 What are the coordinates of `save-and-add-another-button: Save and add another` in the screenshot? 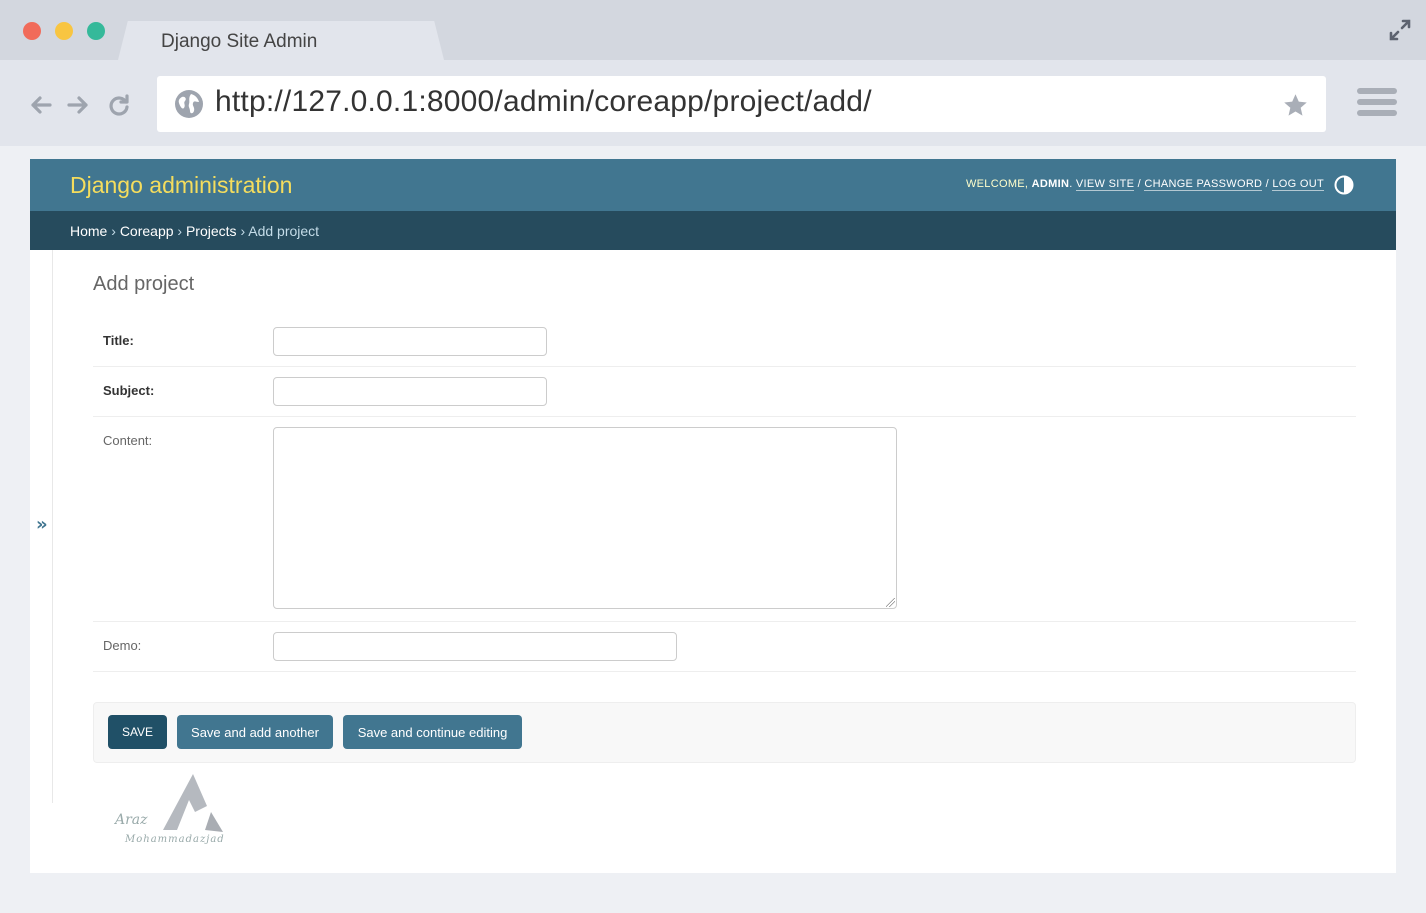 It's located at (255, 732).